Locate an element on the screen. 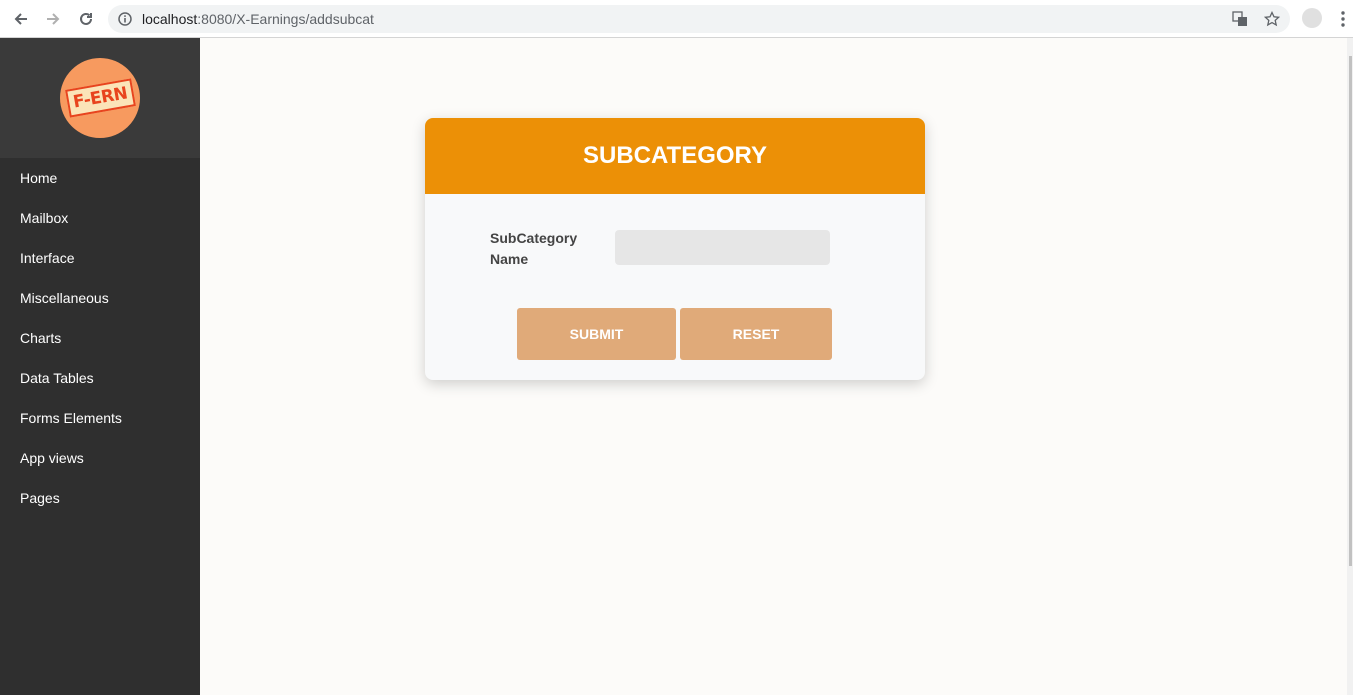  info-icon is located at coordinates (125, 19).